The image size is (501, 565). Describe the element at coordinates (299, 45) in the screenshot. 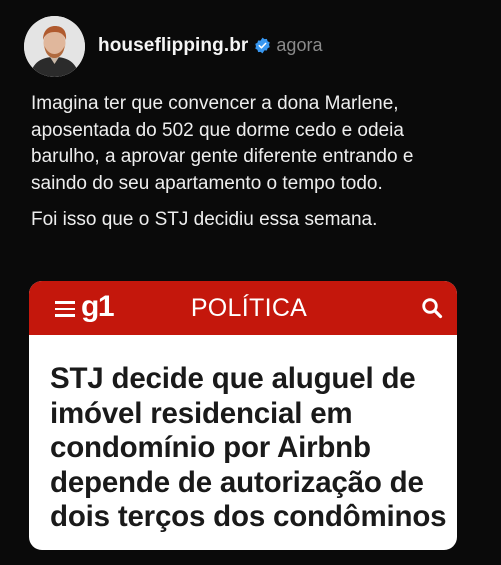

I see `timestamp: agora` at that location.